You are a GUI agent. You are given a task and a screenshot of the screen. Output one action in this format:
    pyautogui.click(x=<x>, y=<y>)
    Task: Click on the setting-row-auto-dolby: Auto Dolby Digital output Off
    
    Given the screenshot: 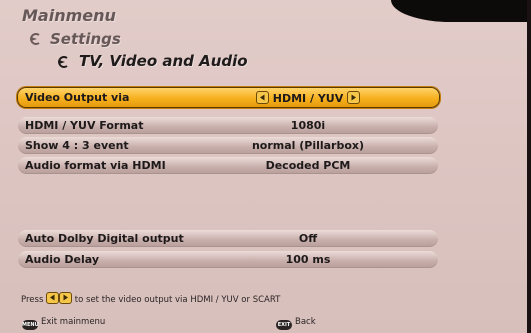 What is the action you would take?
    pyautogui.click(x=228, y=238)
    